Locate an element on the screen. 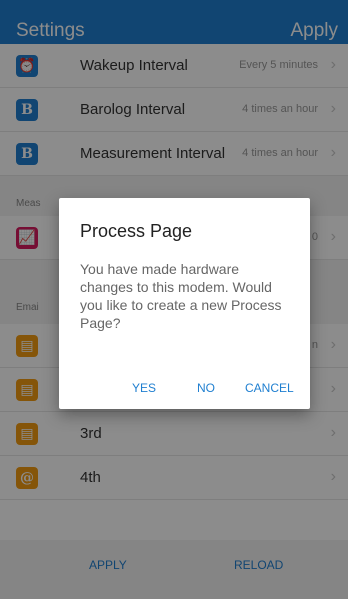 This screenshot has height=599, width=348. no-button: NO is located at coordinates (206, 388).